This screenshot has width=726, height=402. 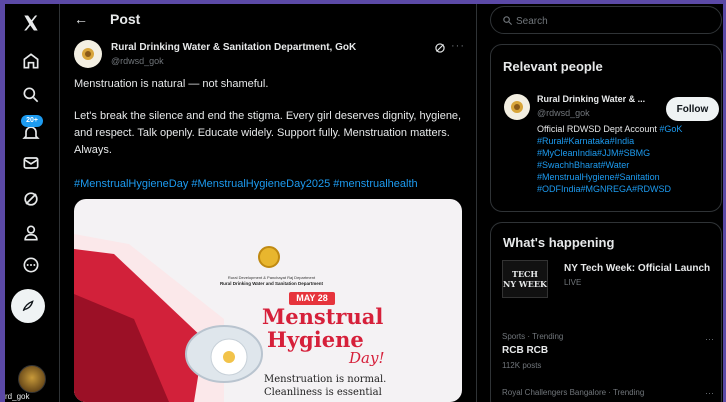 What do you see at coordinates (525, 350) in the screenshot?
I see `trend-name: RCB RCB` at bounding box center [525, 350].